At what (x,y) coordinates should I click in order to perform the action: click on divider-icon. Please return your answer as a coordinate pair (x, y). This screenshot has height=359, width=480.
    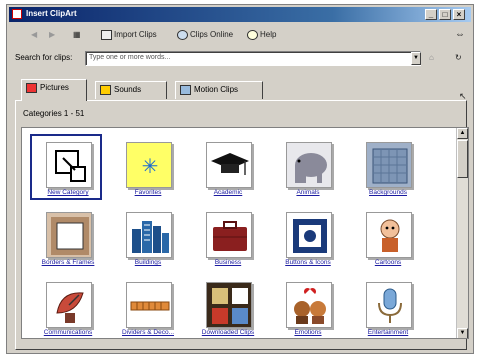
    Looking at the image, I should click on (149, 305).